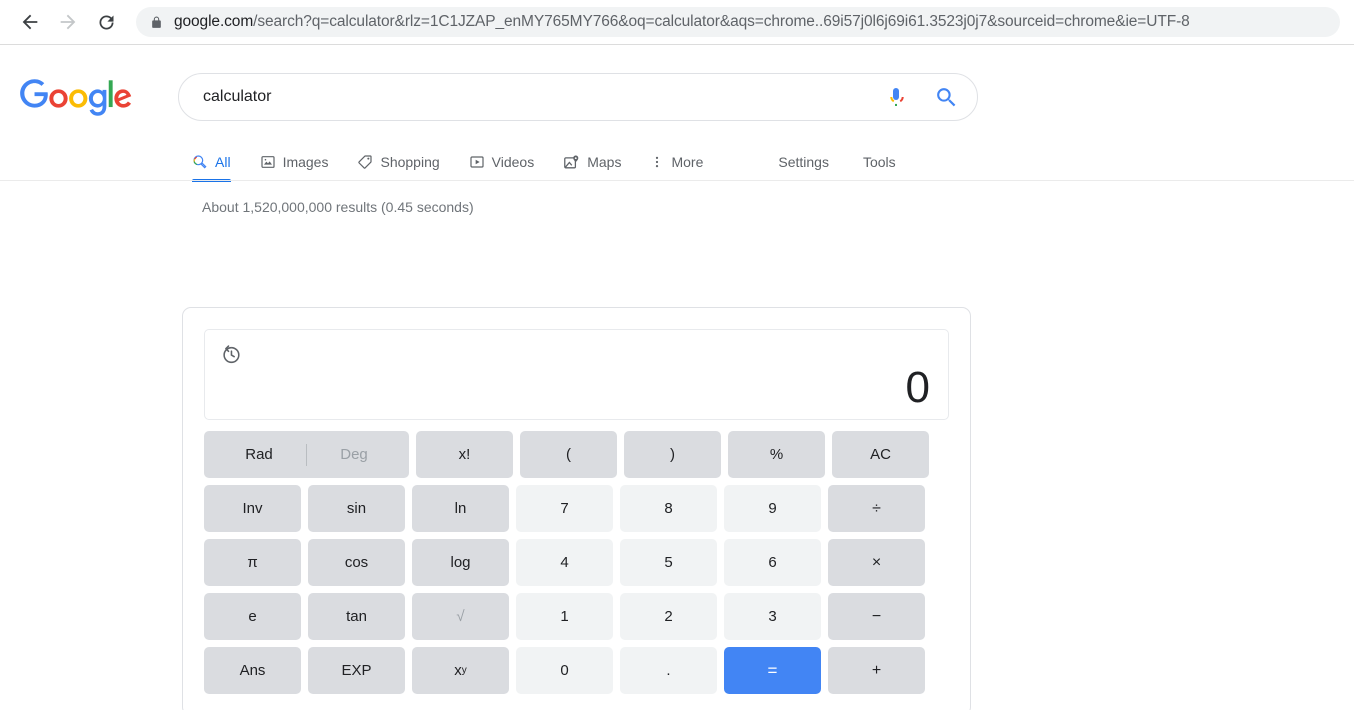 Image resolution: width=1354 pixels, height=710 pixels. Describe the element at coordinates (356, 508) in the screenshot. I see `key-sin: sin` at that location.